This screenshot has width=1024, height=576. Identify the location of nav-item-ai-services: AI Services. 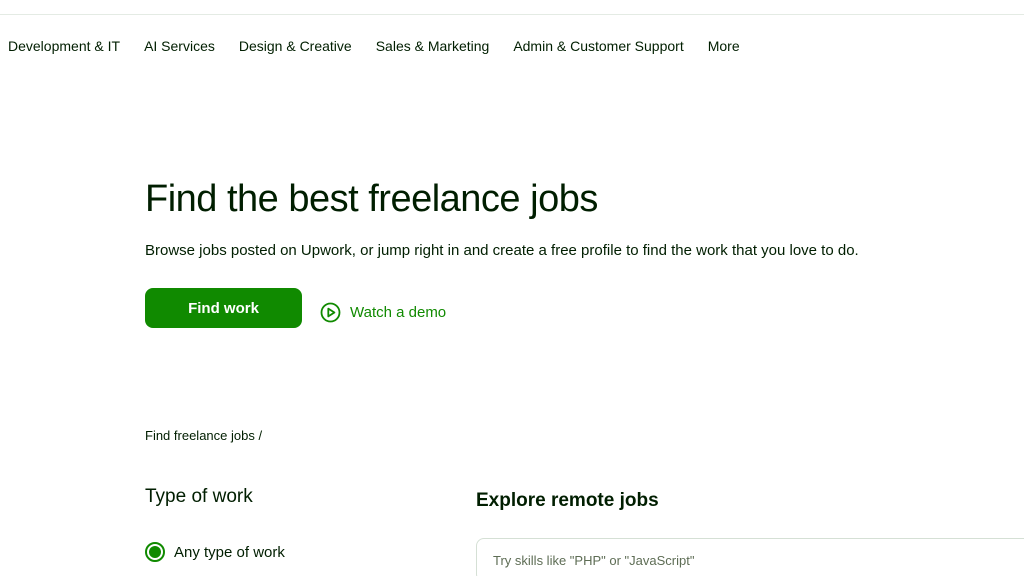
(179, 46).